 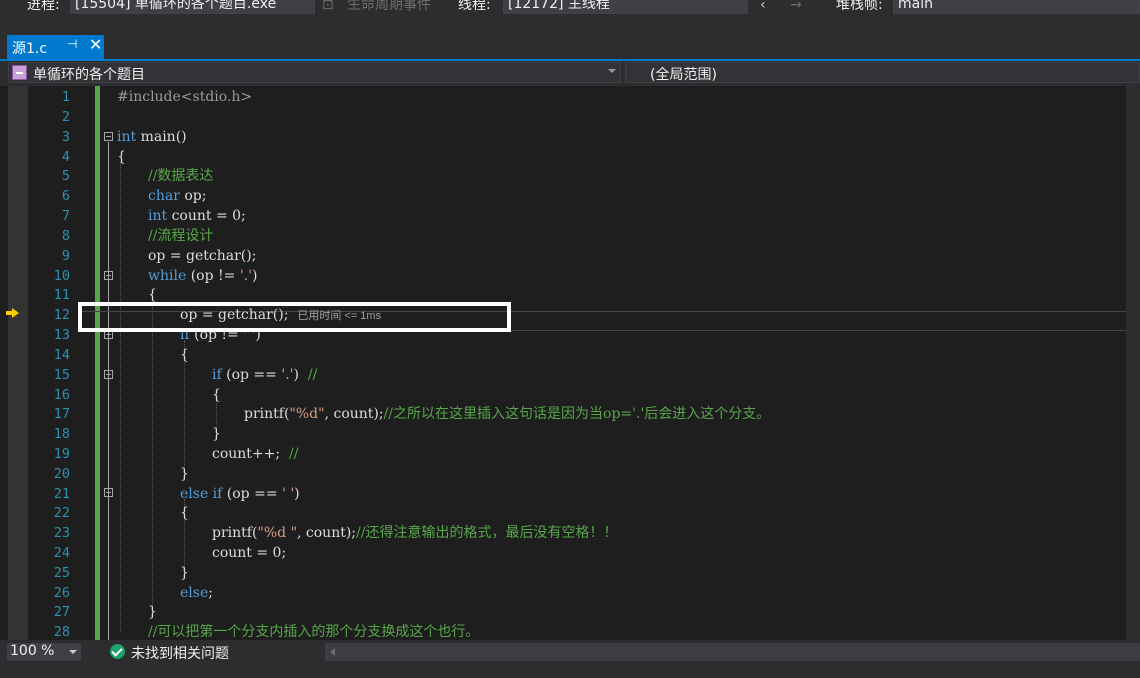 I want to click on line-number: 10, so click(x=61, y=276).